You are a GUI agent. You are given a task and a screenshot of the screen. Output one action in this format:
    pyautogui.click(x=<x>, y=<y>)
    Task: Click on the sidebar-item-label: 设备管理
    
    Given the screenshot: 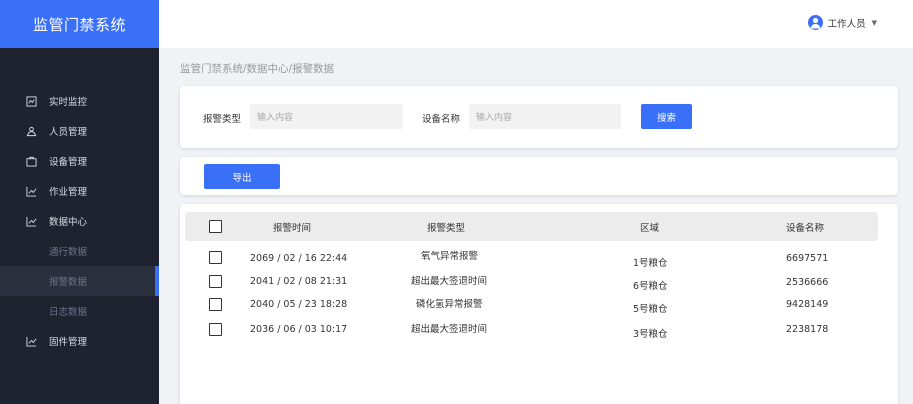 What is the action you would take?
    pyautogui.click(x=68, y=162)
    